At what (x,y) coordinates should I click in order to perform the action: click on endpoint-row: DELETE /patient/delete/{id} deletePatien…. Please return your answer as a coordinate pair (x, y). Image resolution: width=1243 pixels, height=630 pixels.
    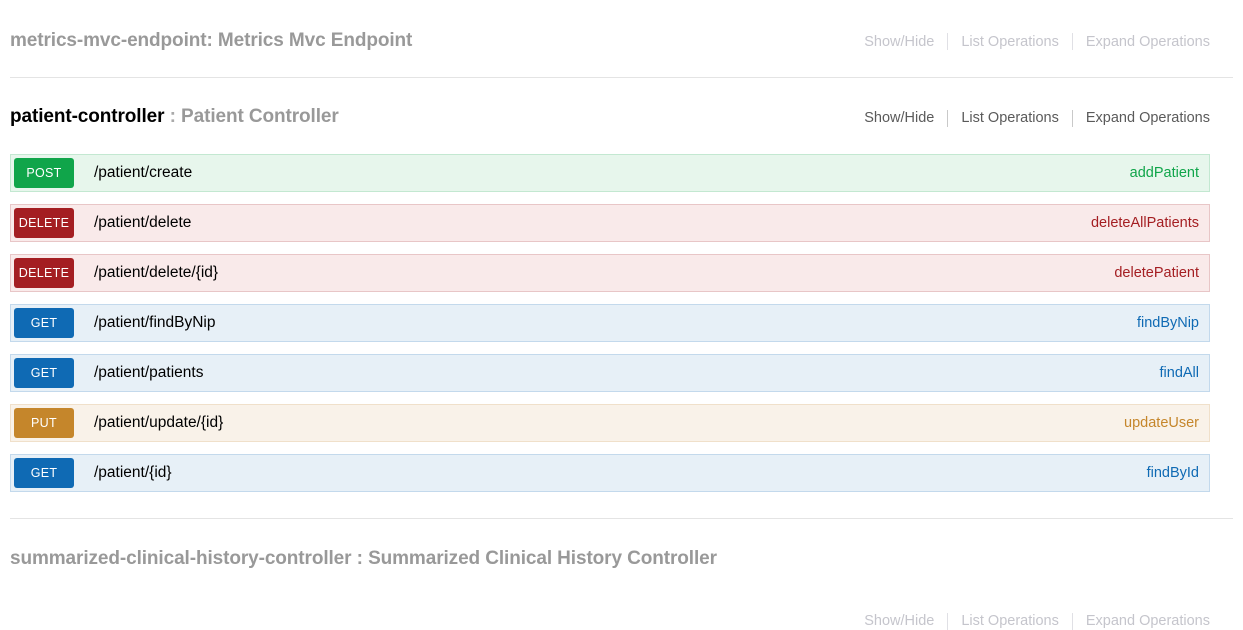
    Looking at the image, I should click on (610, 273).